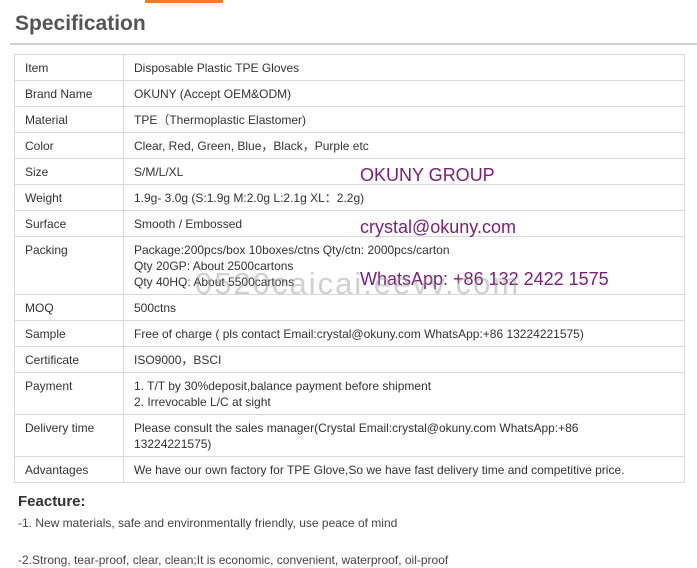 Image resolution: width=697 pixels, height=568 pixels. Describe the element at coordinates (404, 67) in the screenshot. I see `spec-value: Disposable Plastic TPE Gloves` at that location.